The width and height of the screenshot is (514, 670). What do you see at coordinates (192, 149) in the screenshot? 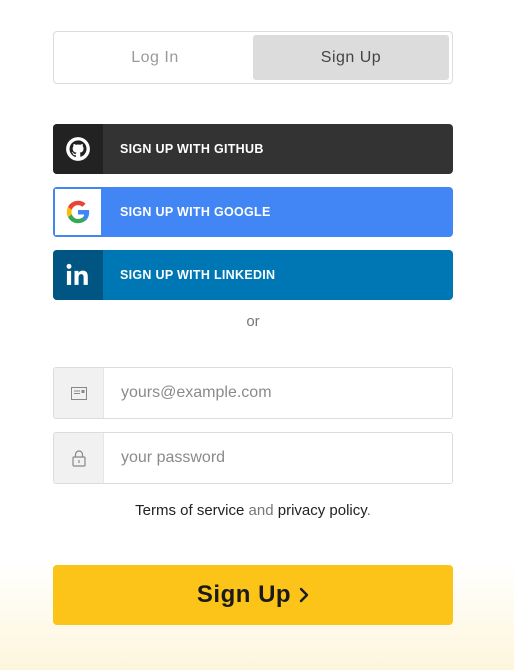
I see `github-signup-label: SIGN UP WITH GITHUB` at bounding box center [192, 149].